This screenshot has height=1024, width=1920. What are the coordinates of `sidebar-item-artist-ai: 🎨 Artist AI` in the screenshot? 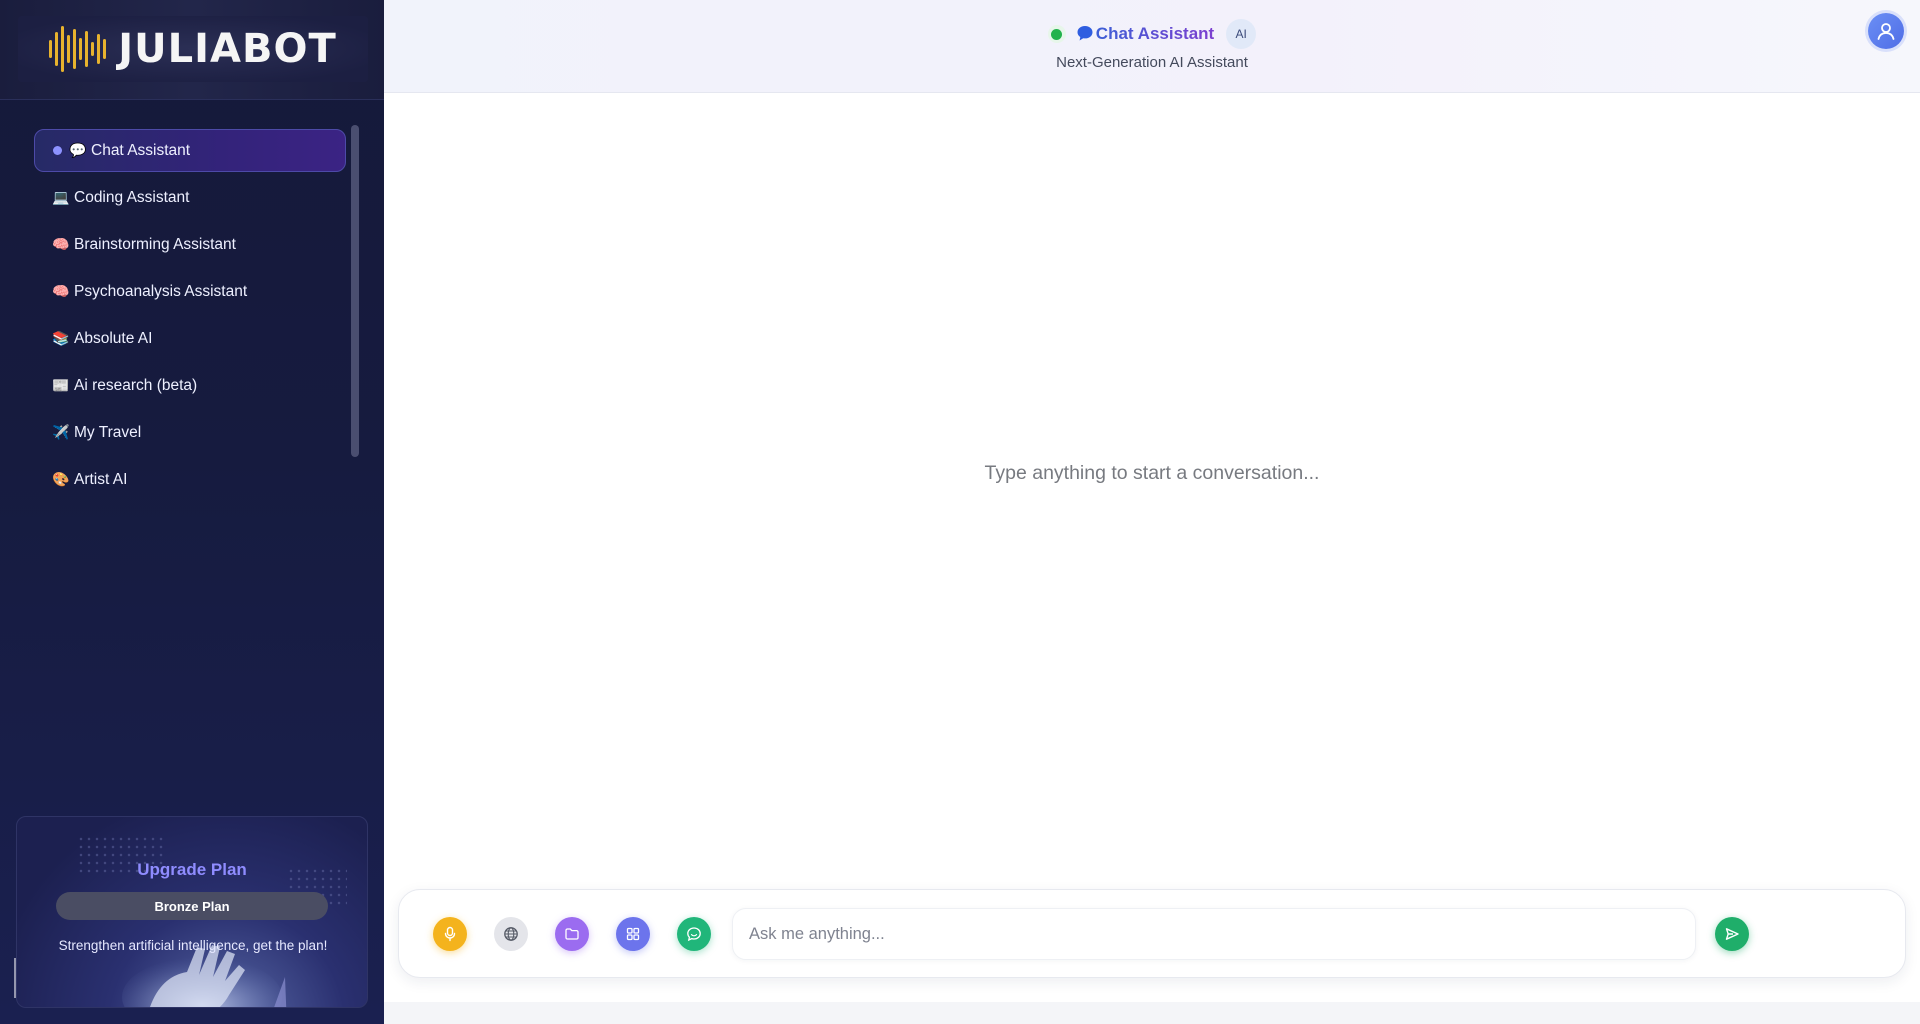 It's located at (190, 479).